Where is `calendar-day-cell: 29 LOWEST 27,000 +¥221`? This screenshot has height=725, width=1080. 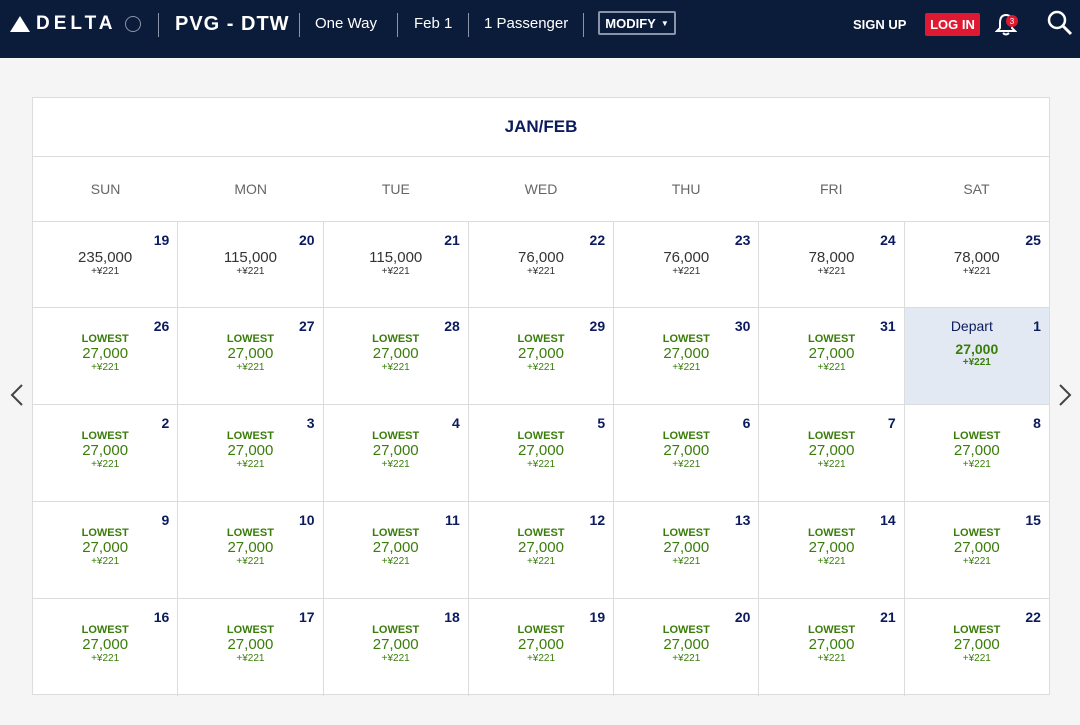
calendar-day-cell: 29 LOWEST 27,000 +¥221 is located at coordinates (542, 356).